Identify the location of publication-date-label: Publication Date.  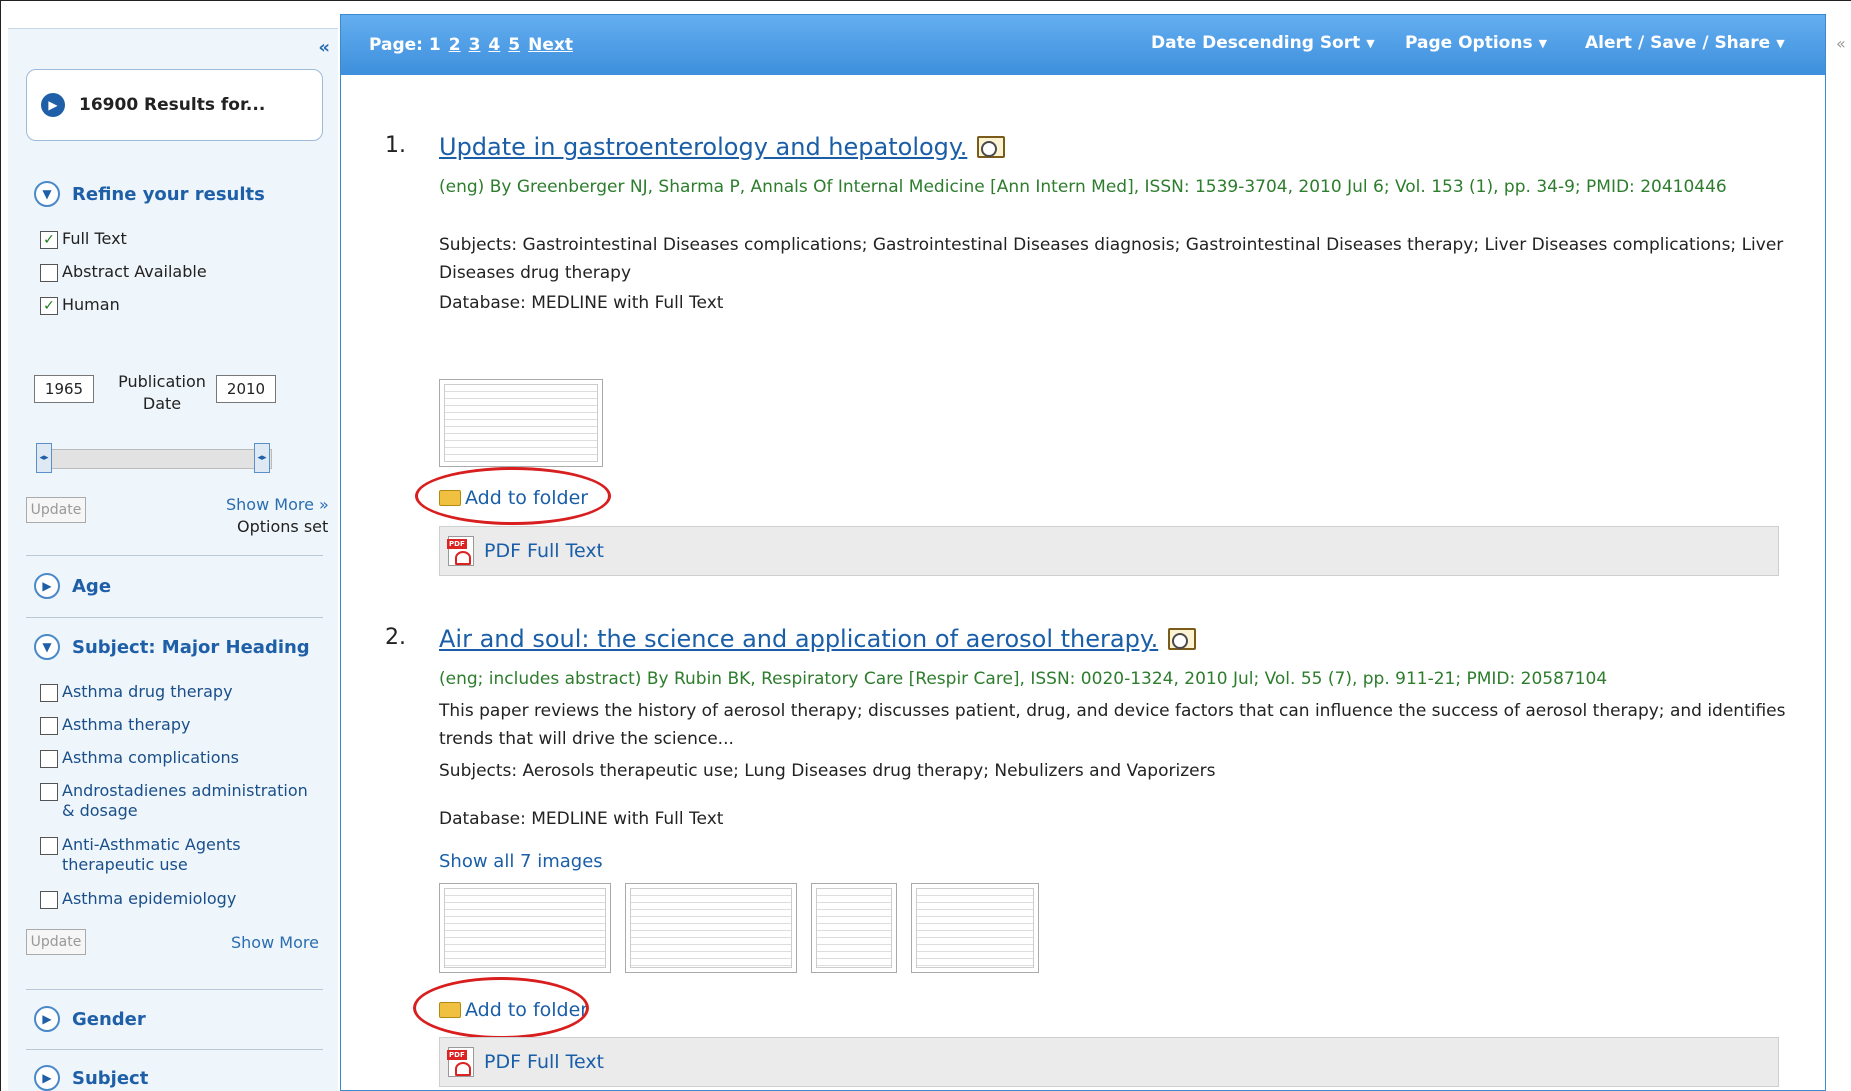
(162, 392).